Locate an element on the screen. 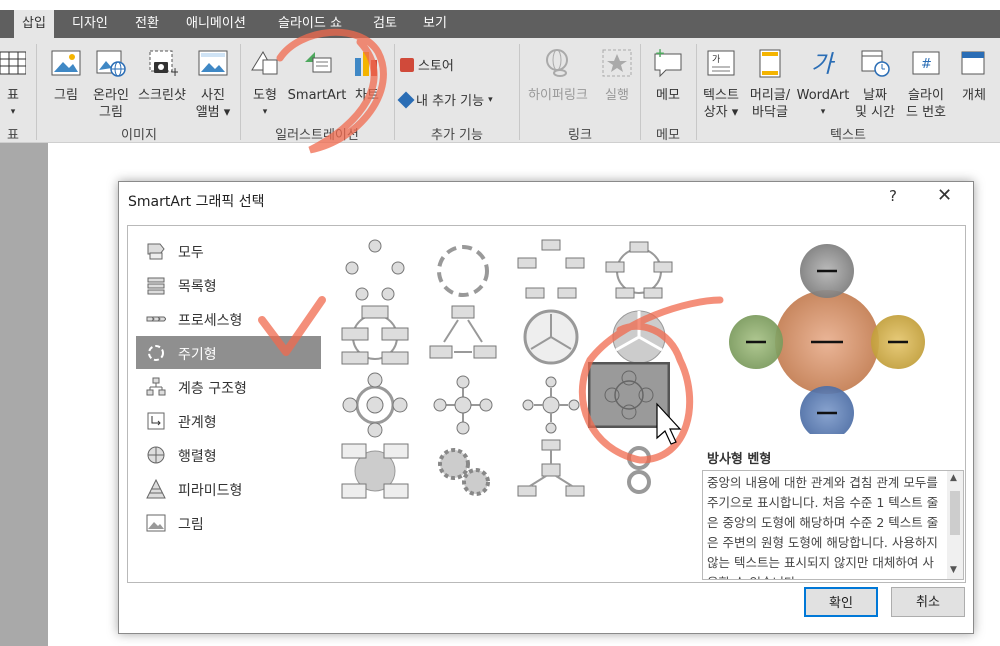  category-hierarchy: 계층 구조형 is located at coordinates (228, 386).